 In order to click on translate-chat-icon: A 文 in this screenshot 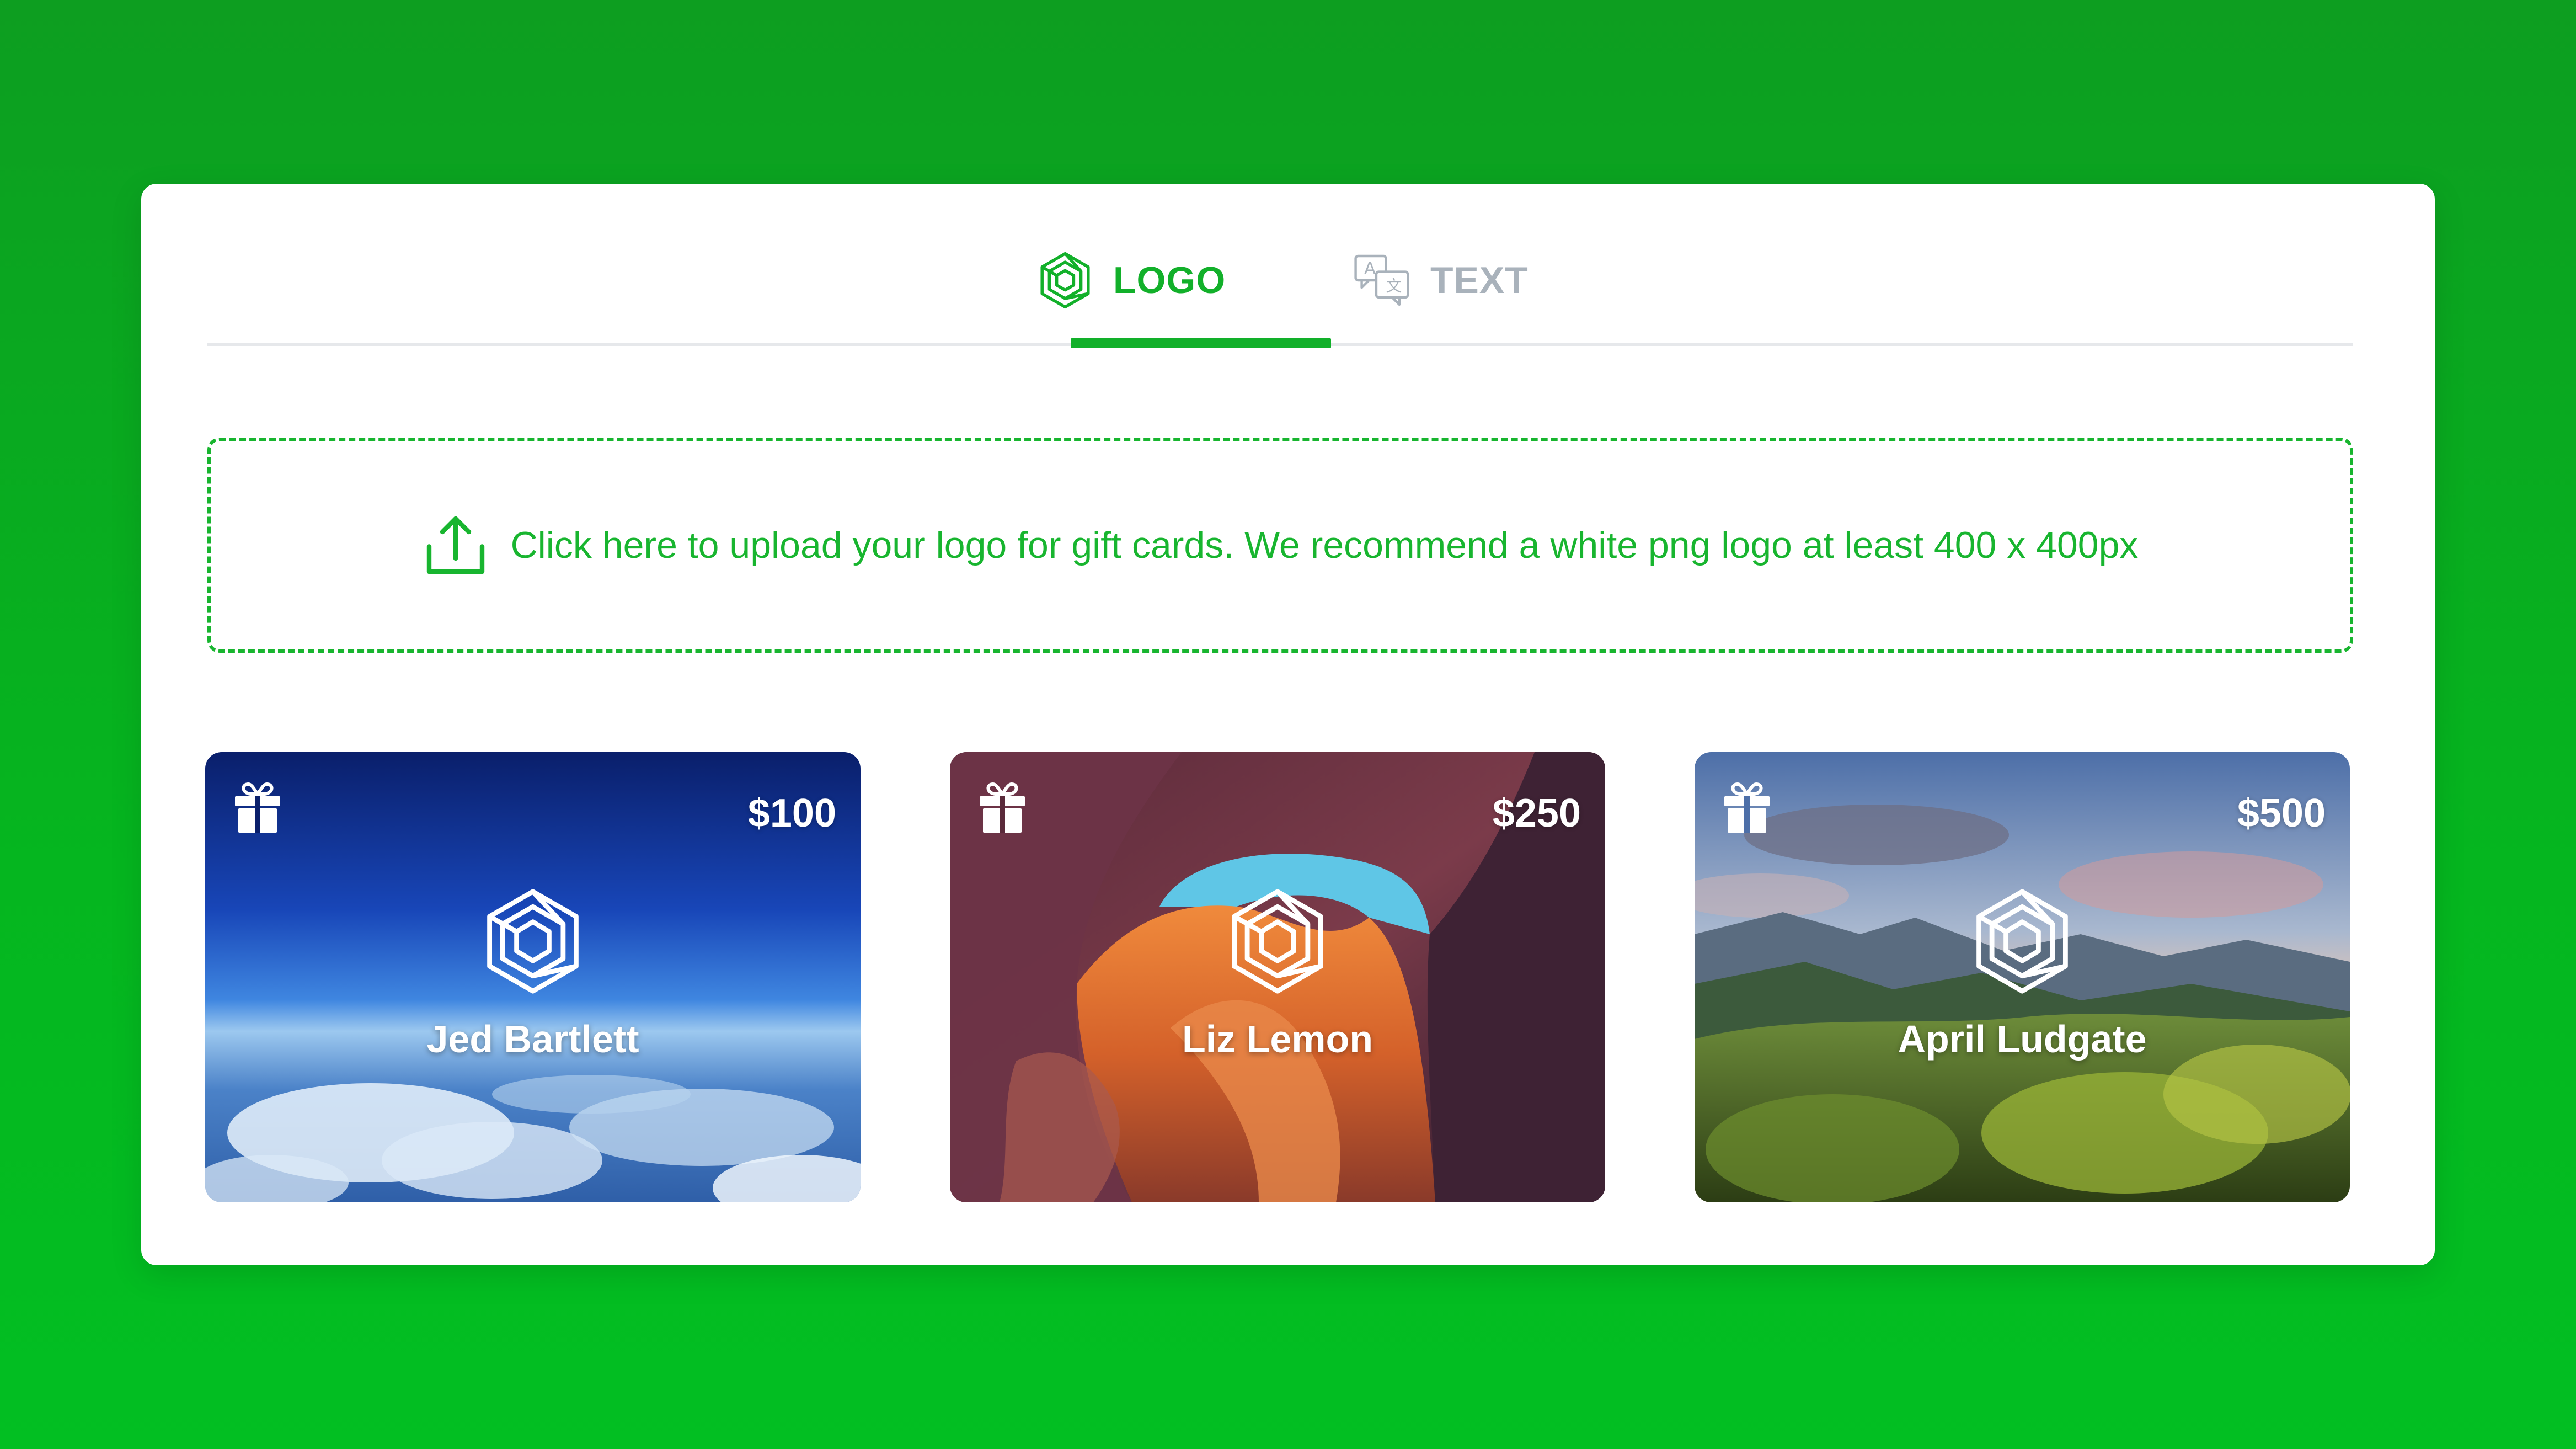, I will do `click(1381, 280)`.